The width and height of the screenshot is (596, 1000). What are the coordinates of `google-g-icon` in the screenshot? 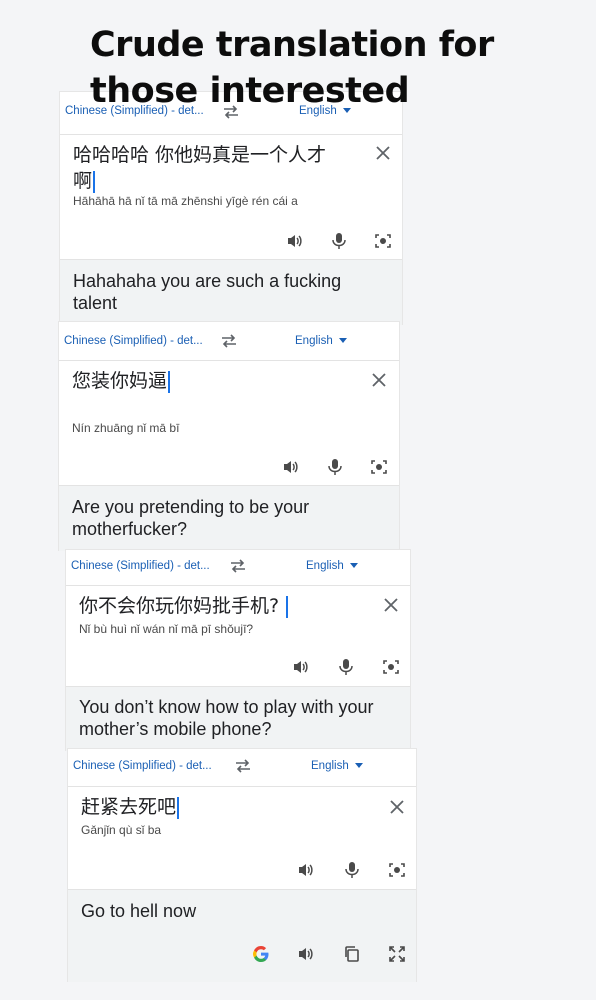 It's located at (261, 954).